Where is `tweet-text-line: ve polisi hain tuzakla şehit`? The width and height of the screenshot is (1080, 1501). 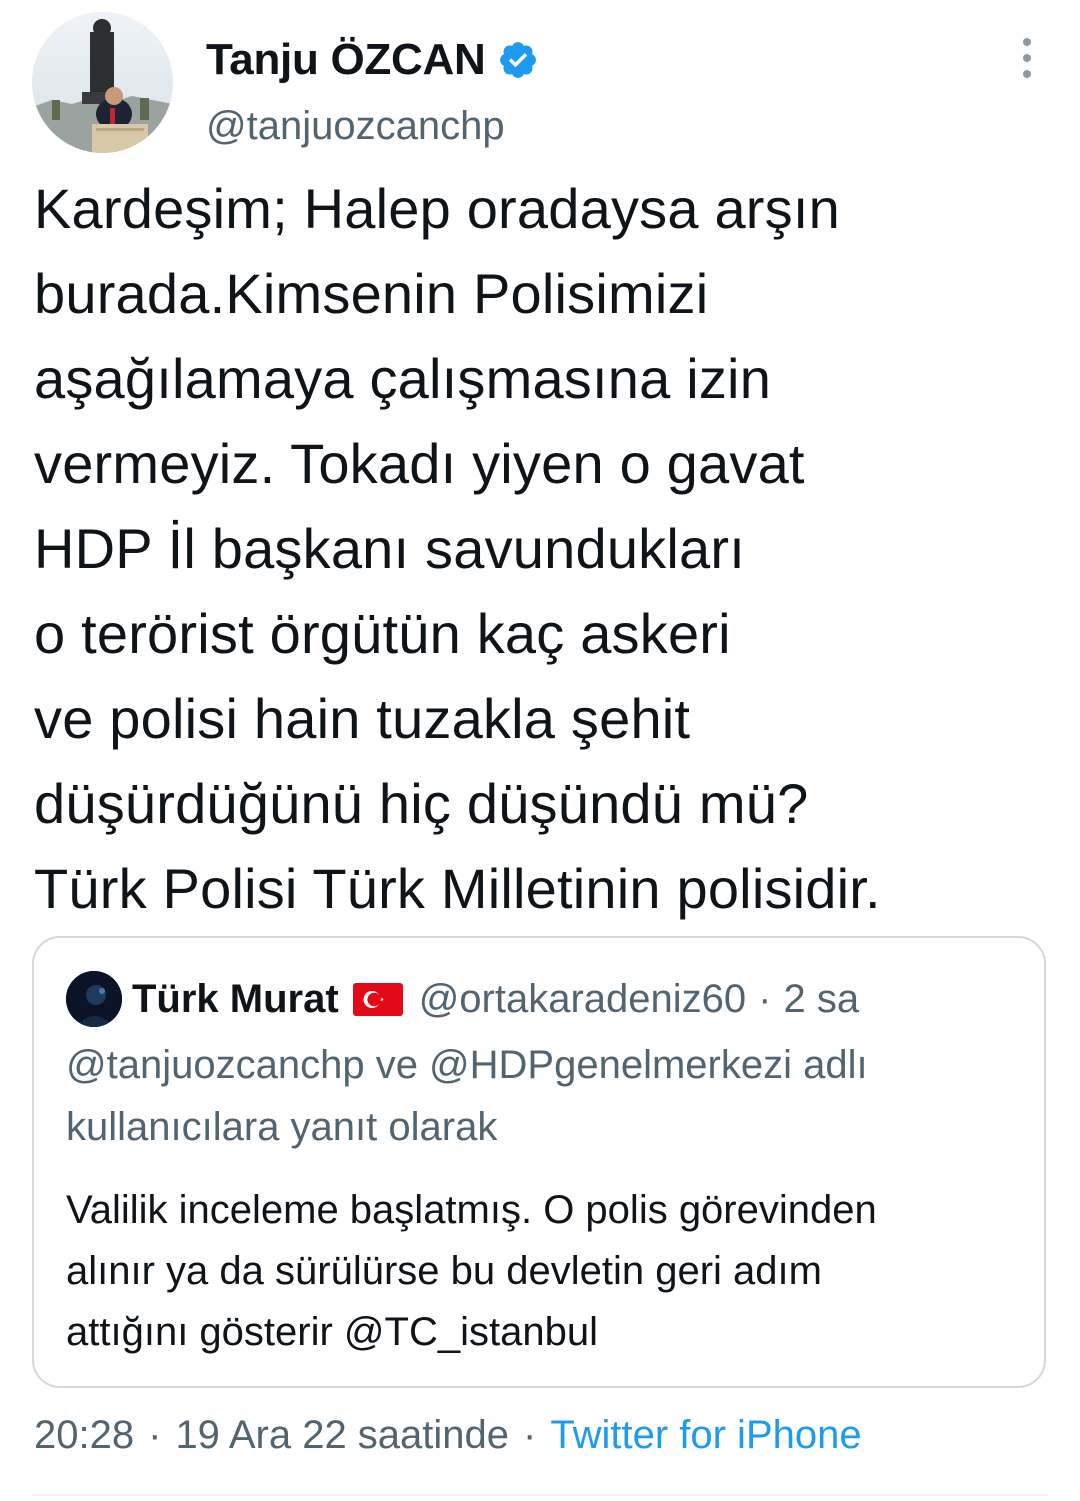 tweet-text-line: ve polisi hain tuzakla şehit is located at coordinates (362, 718).